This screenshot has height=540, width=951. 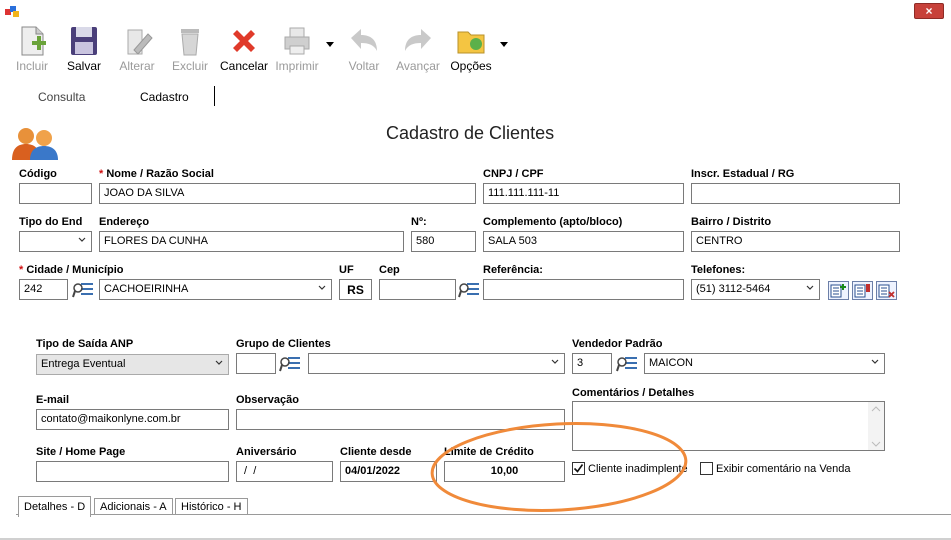 What do you see at coordinates (61, 97) in the screenshot?
I see `tab-consulta: Consulta` at bounding box center [61, 97].